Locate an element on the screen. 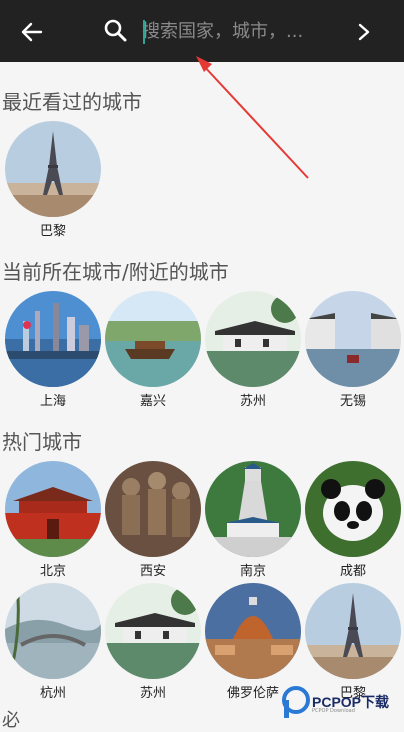  chevron-right-icon is located at coordinates (364, 32).